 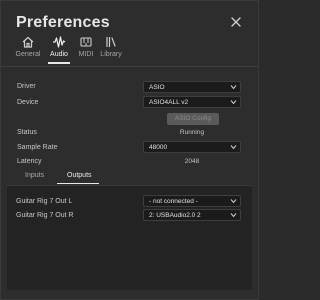 I want to click on latency-label: Latency, so click(x=29, y=161).